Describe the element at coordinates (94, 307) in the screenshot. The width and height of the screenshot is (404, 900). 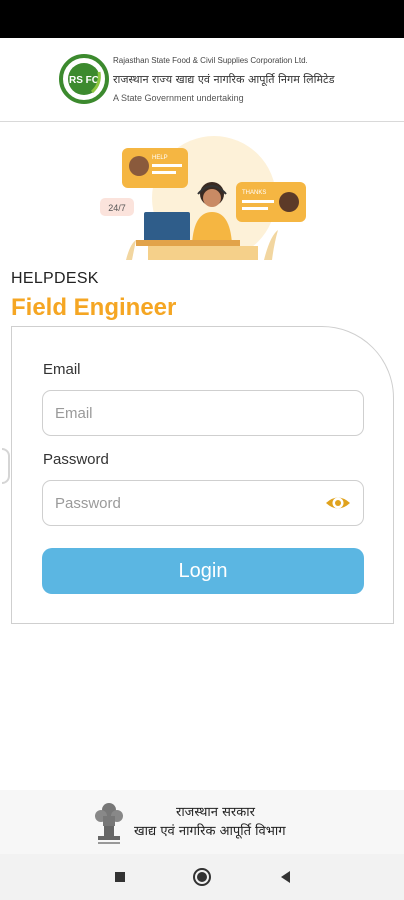
I see `page-title: Field Engineer` at that location.